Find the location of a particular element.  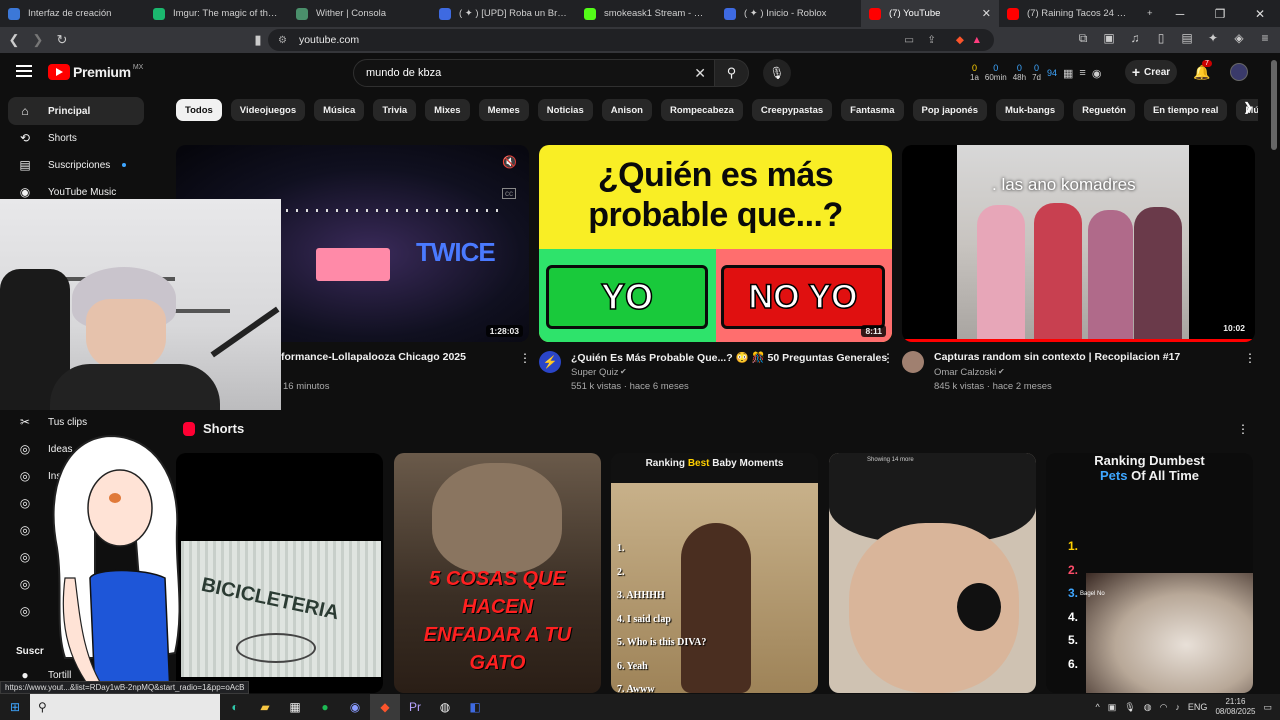

channel-name: Super Quiz is located at coordinates (595, 372).